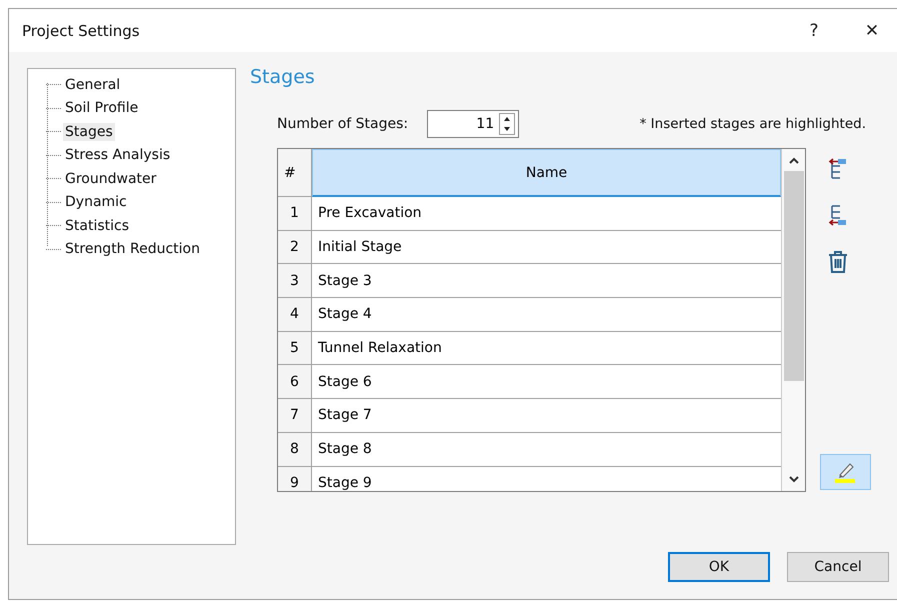  What do you see at coordinates (845, 472) in the screenshot?
I see `highlight-button` at bounding box center [845, 472].